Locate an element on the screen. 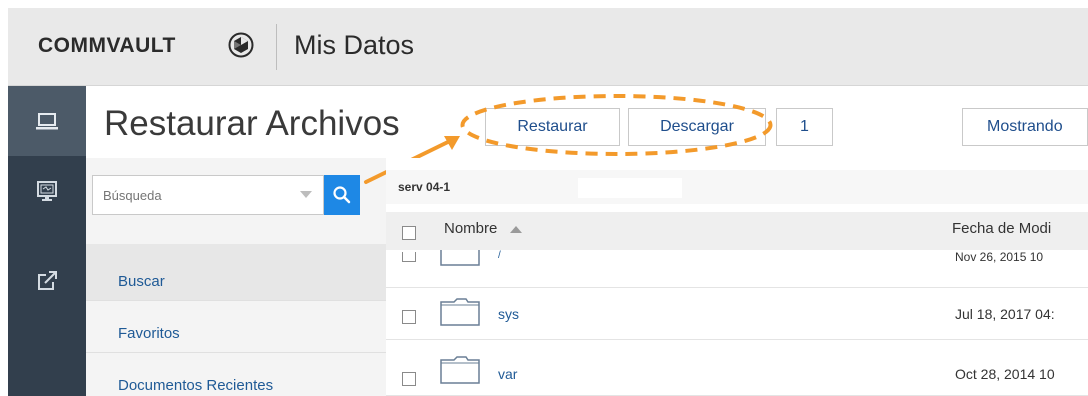 Image resolution: width=1088 pixels, height=396 pixels. row-date: Oct 28, 2014 10 is located at coordinates (1005, 374).